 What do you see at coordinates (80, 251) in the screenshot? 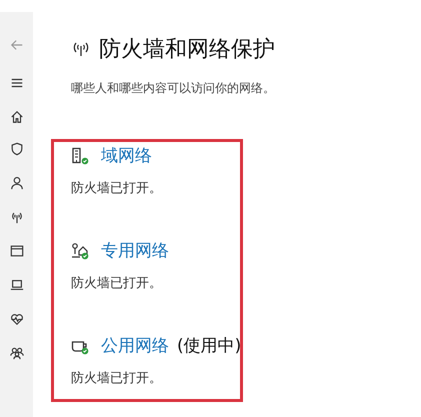
I see `home-network-icon` at bounding box center [80, 251].